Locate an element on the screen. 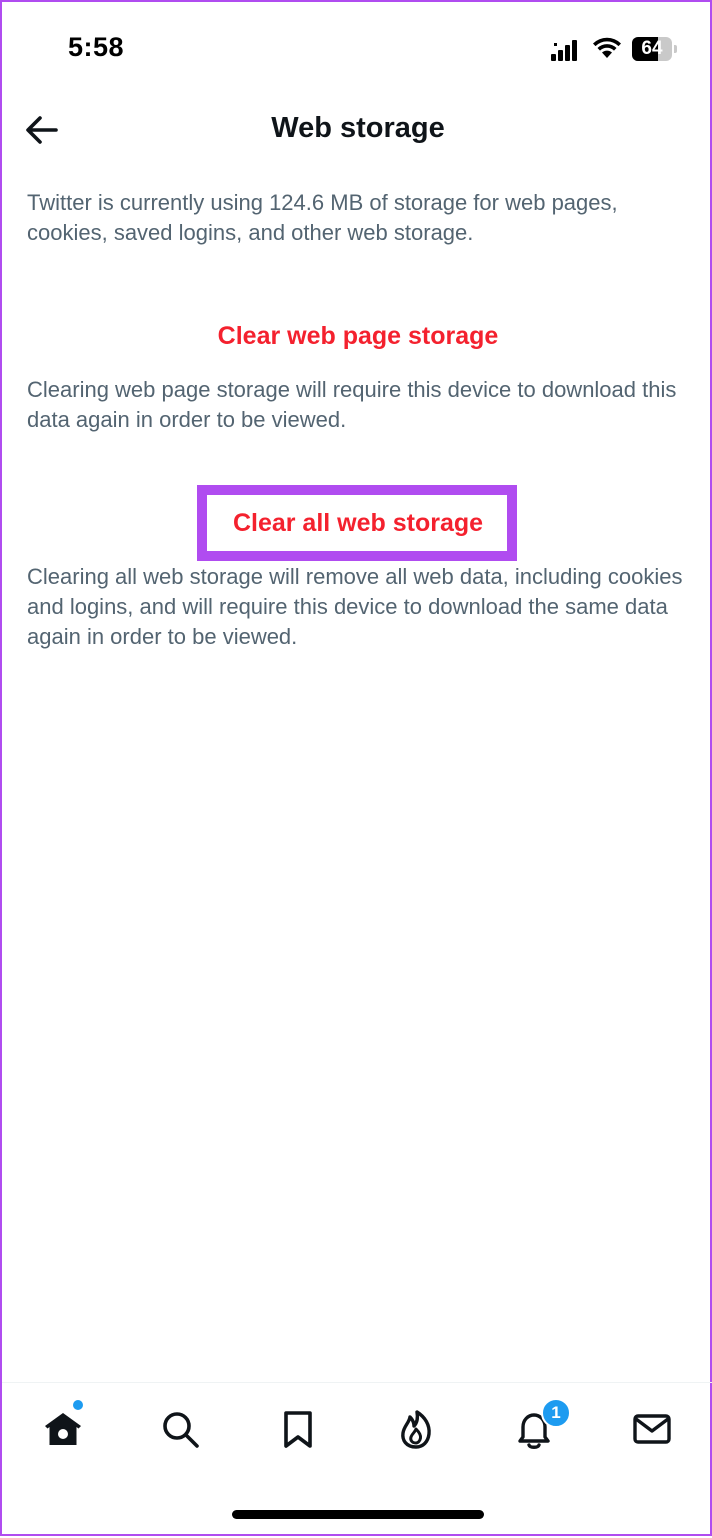 Image resolution: width=712 pixels, height=1538 pixels. battery-level-text: 64 is located at coordinates (652, 48).